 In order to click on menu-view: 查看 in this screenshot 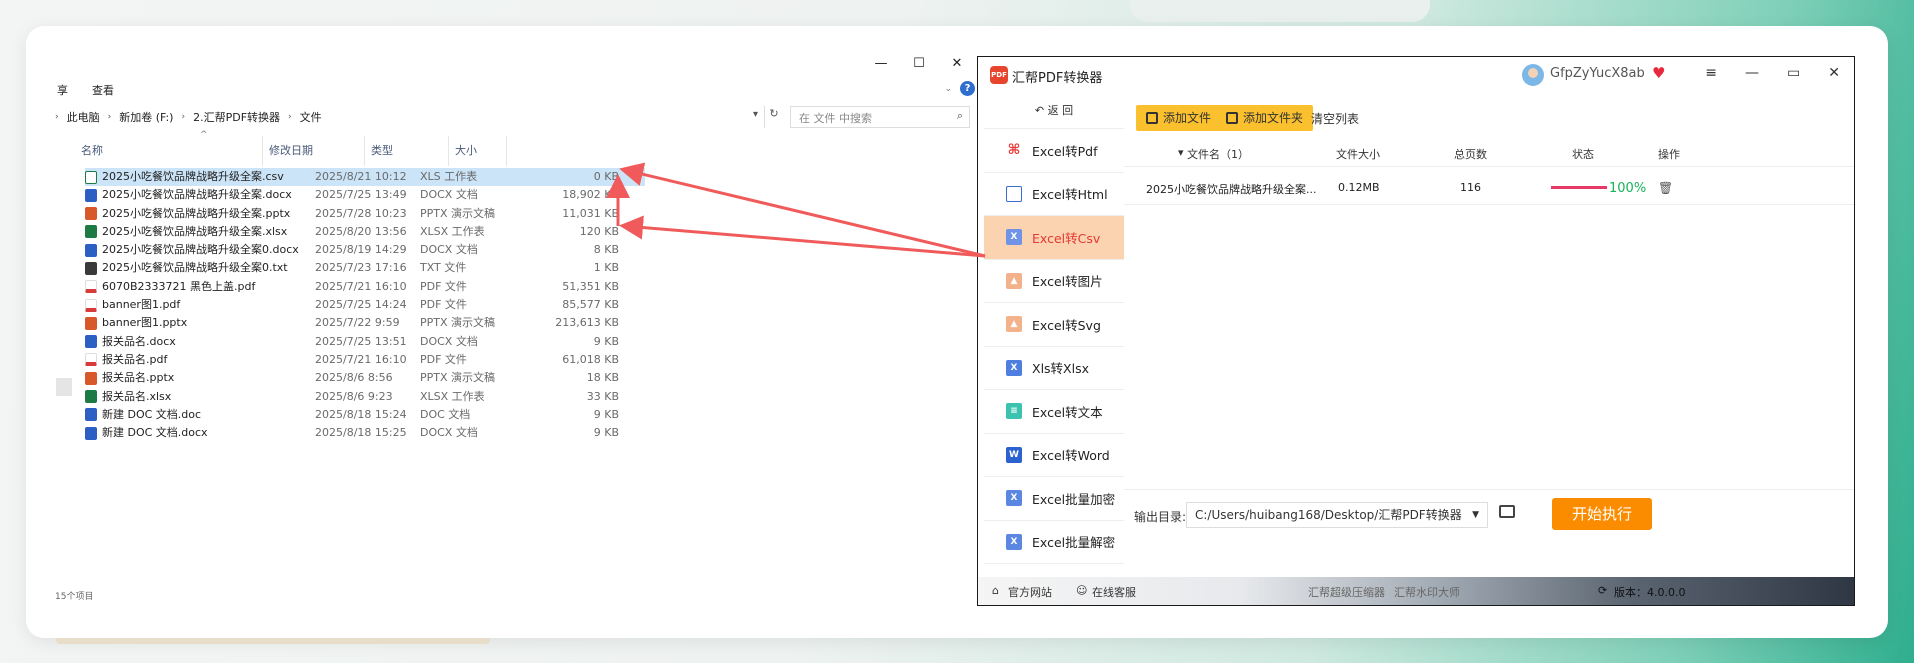, I will do `click(103, 90)`.